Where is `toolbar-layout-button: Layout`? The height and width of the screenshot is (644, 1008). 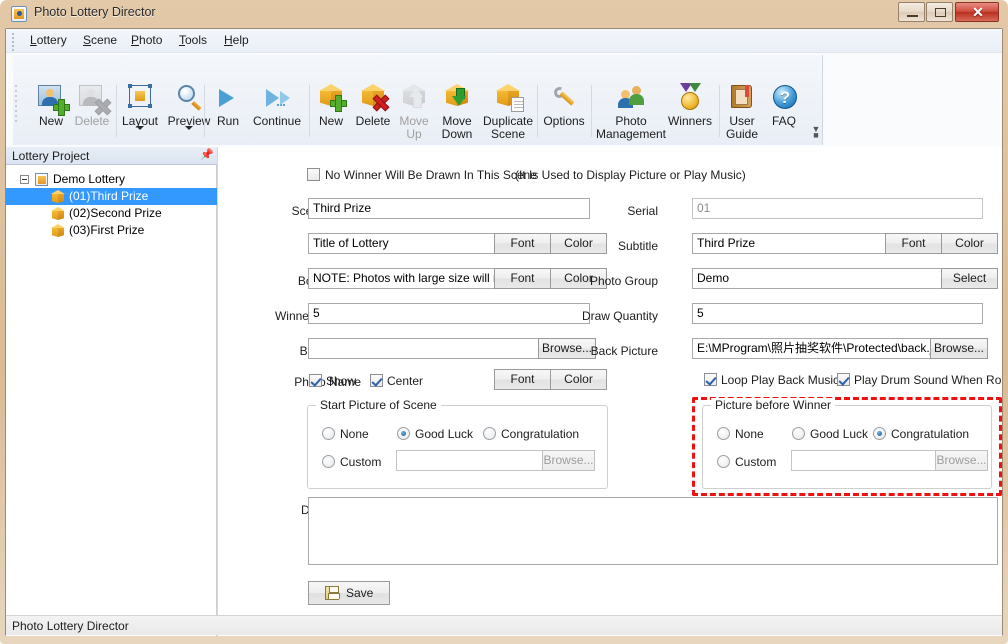 toolbar-layout-button: Layout is located at coordinates (140, 105).